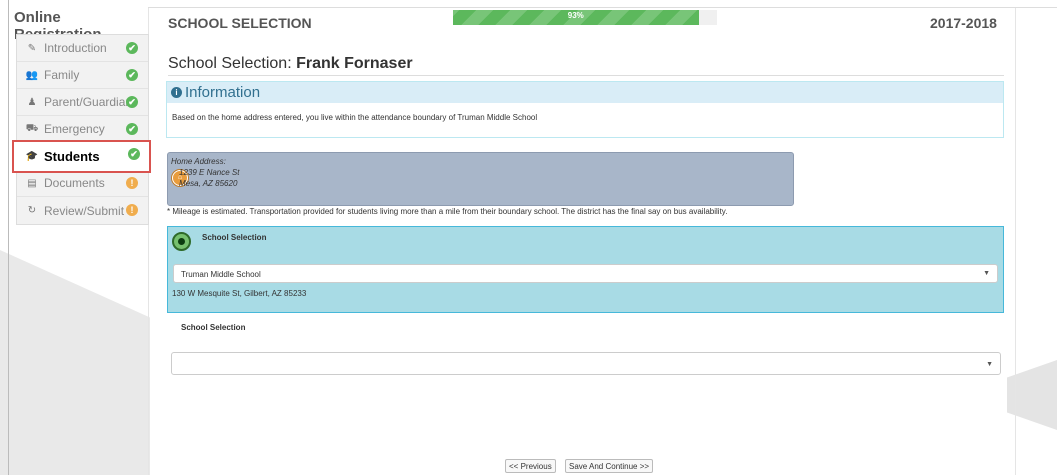 This screenshot has height=475, width=1057. Describe the element at coordinates (72, 156) in the screenshot. I see `sidebar-item-label: Students` at that location.